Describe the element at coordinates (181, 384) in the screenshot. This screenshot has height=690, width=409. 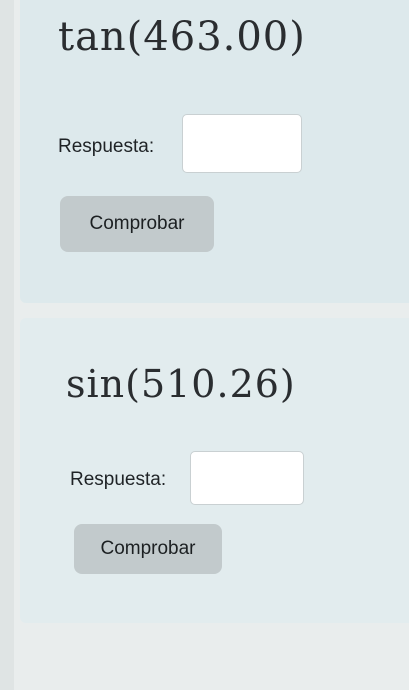
I see `problem-expression: sin(510.26)` at that location.